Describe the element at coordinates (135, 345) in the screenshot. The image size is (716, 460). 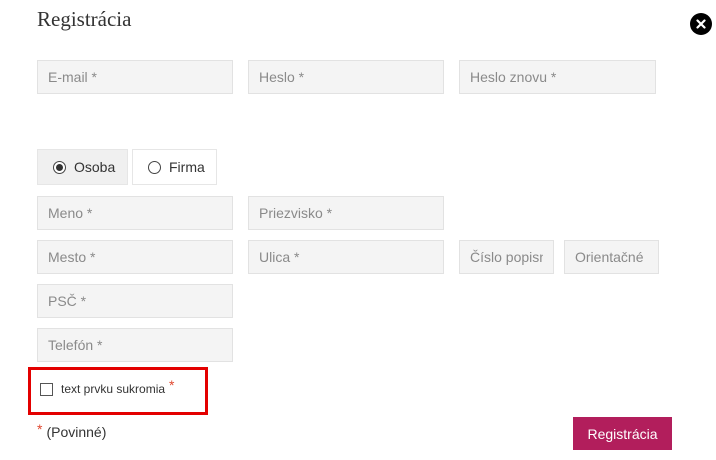
I see `phone-field` at that location.